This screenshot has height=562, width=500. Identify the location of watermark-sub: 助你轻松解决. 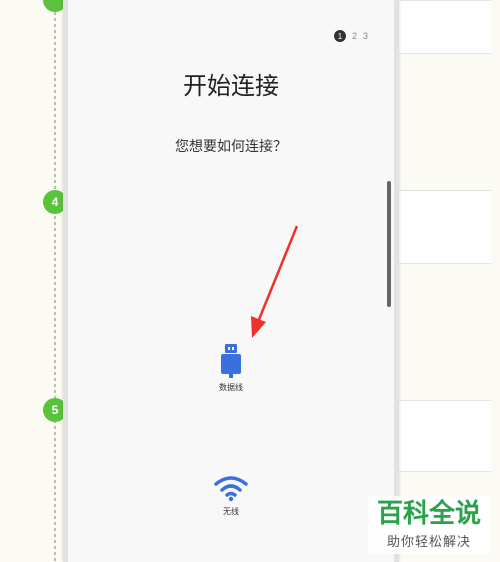
(428, 542).